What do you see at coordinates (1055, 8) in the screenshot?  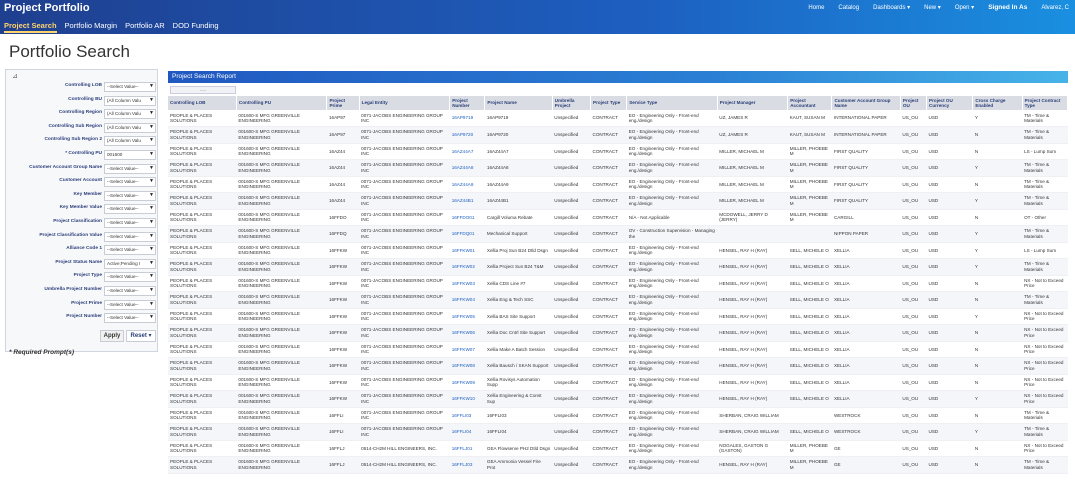 I see `user-menu: Alvarez, C` at bounding box center [1055, 8].